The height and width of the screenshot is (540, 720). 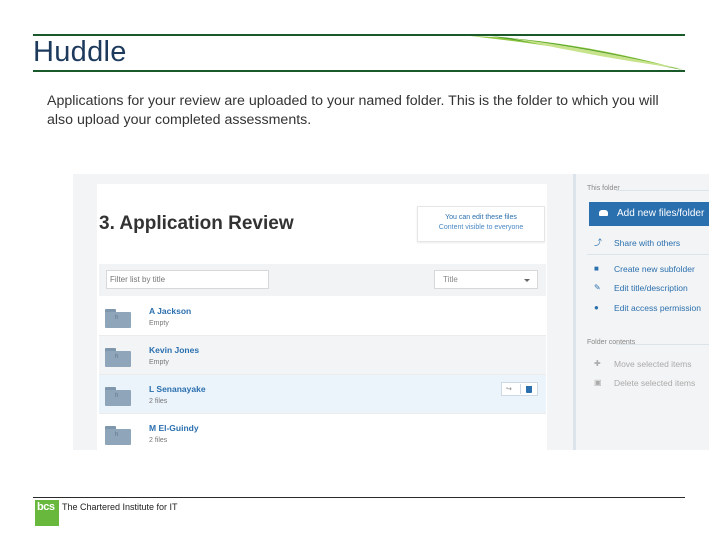 What do you see at coordinates (120, 507) in the screenshot?
I see `footer-caption: The Chartered Institute for IT` at bounding box center [120, 507].